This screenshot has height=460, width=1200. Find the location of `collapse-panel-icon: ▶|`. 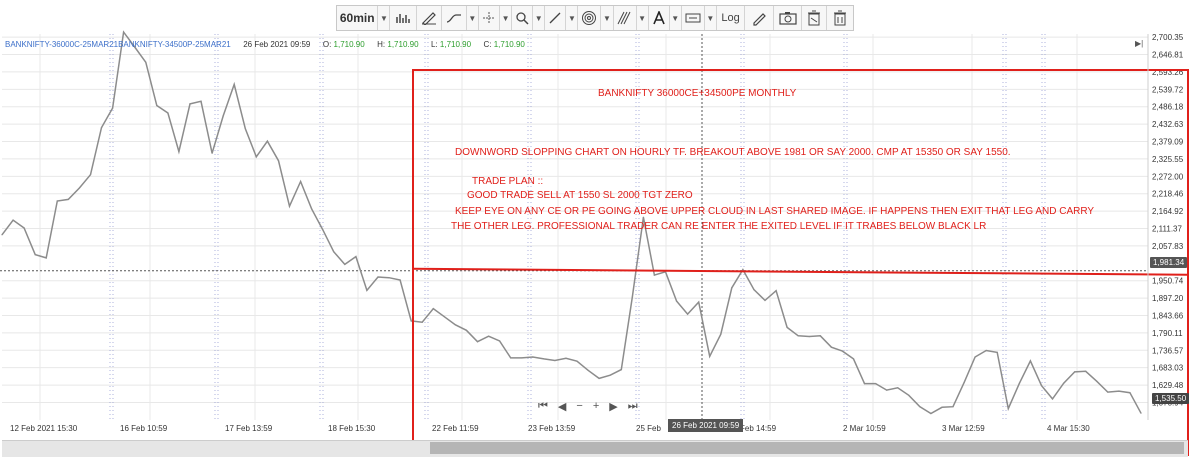

collapse-panel-icon: ▶| is located at coordinates (1139, 43).